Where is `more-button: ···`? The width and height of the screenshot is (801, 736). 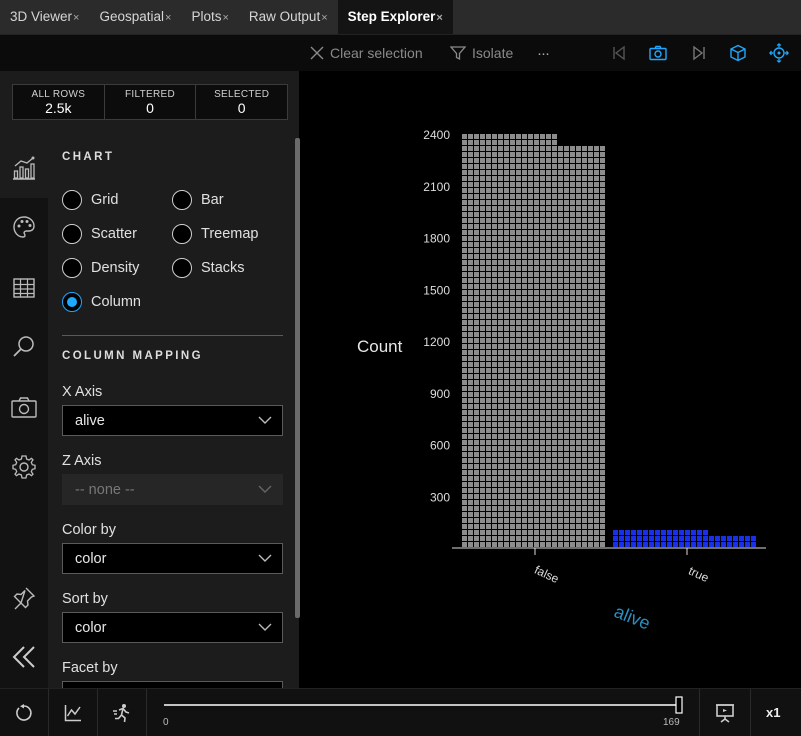
more-button: ··· is located at coordinates (543, 53).